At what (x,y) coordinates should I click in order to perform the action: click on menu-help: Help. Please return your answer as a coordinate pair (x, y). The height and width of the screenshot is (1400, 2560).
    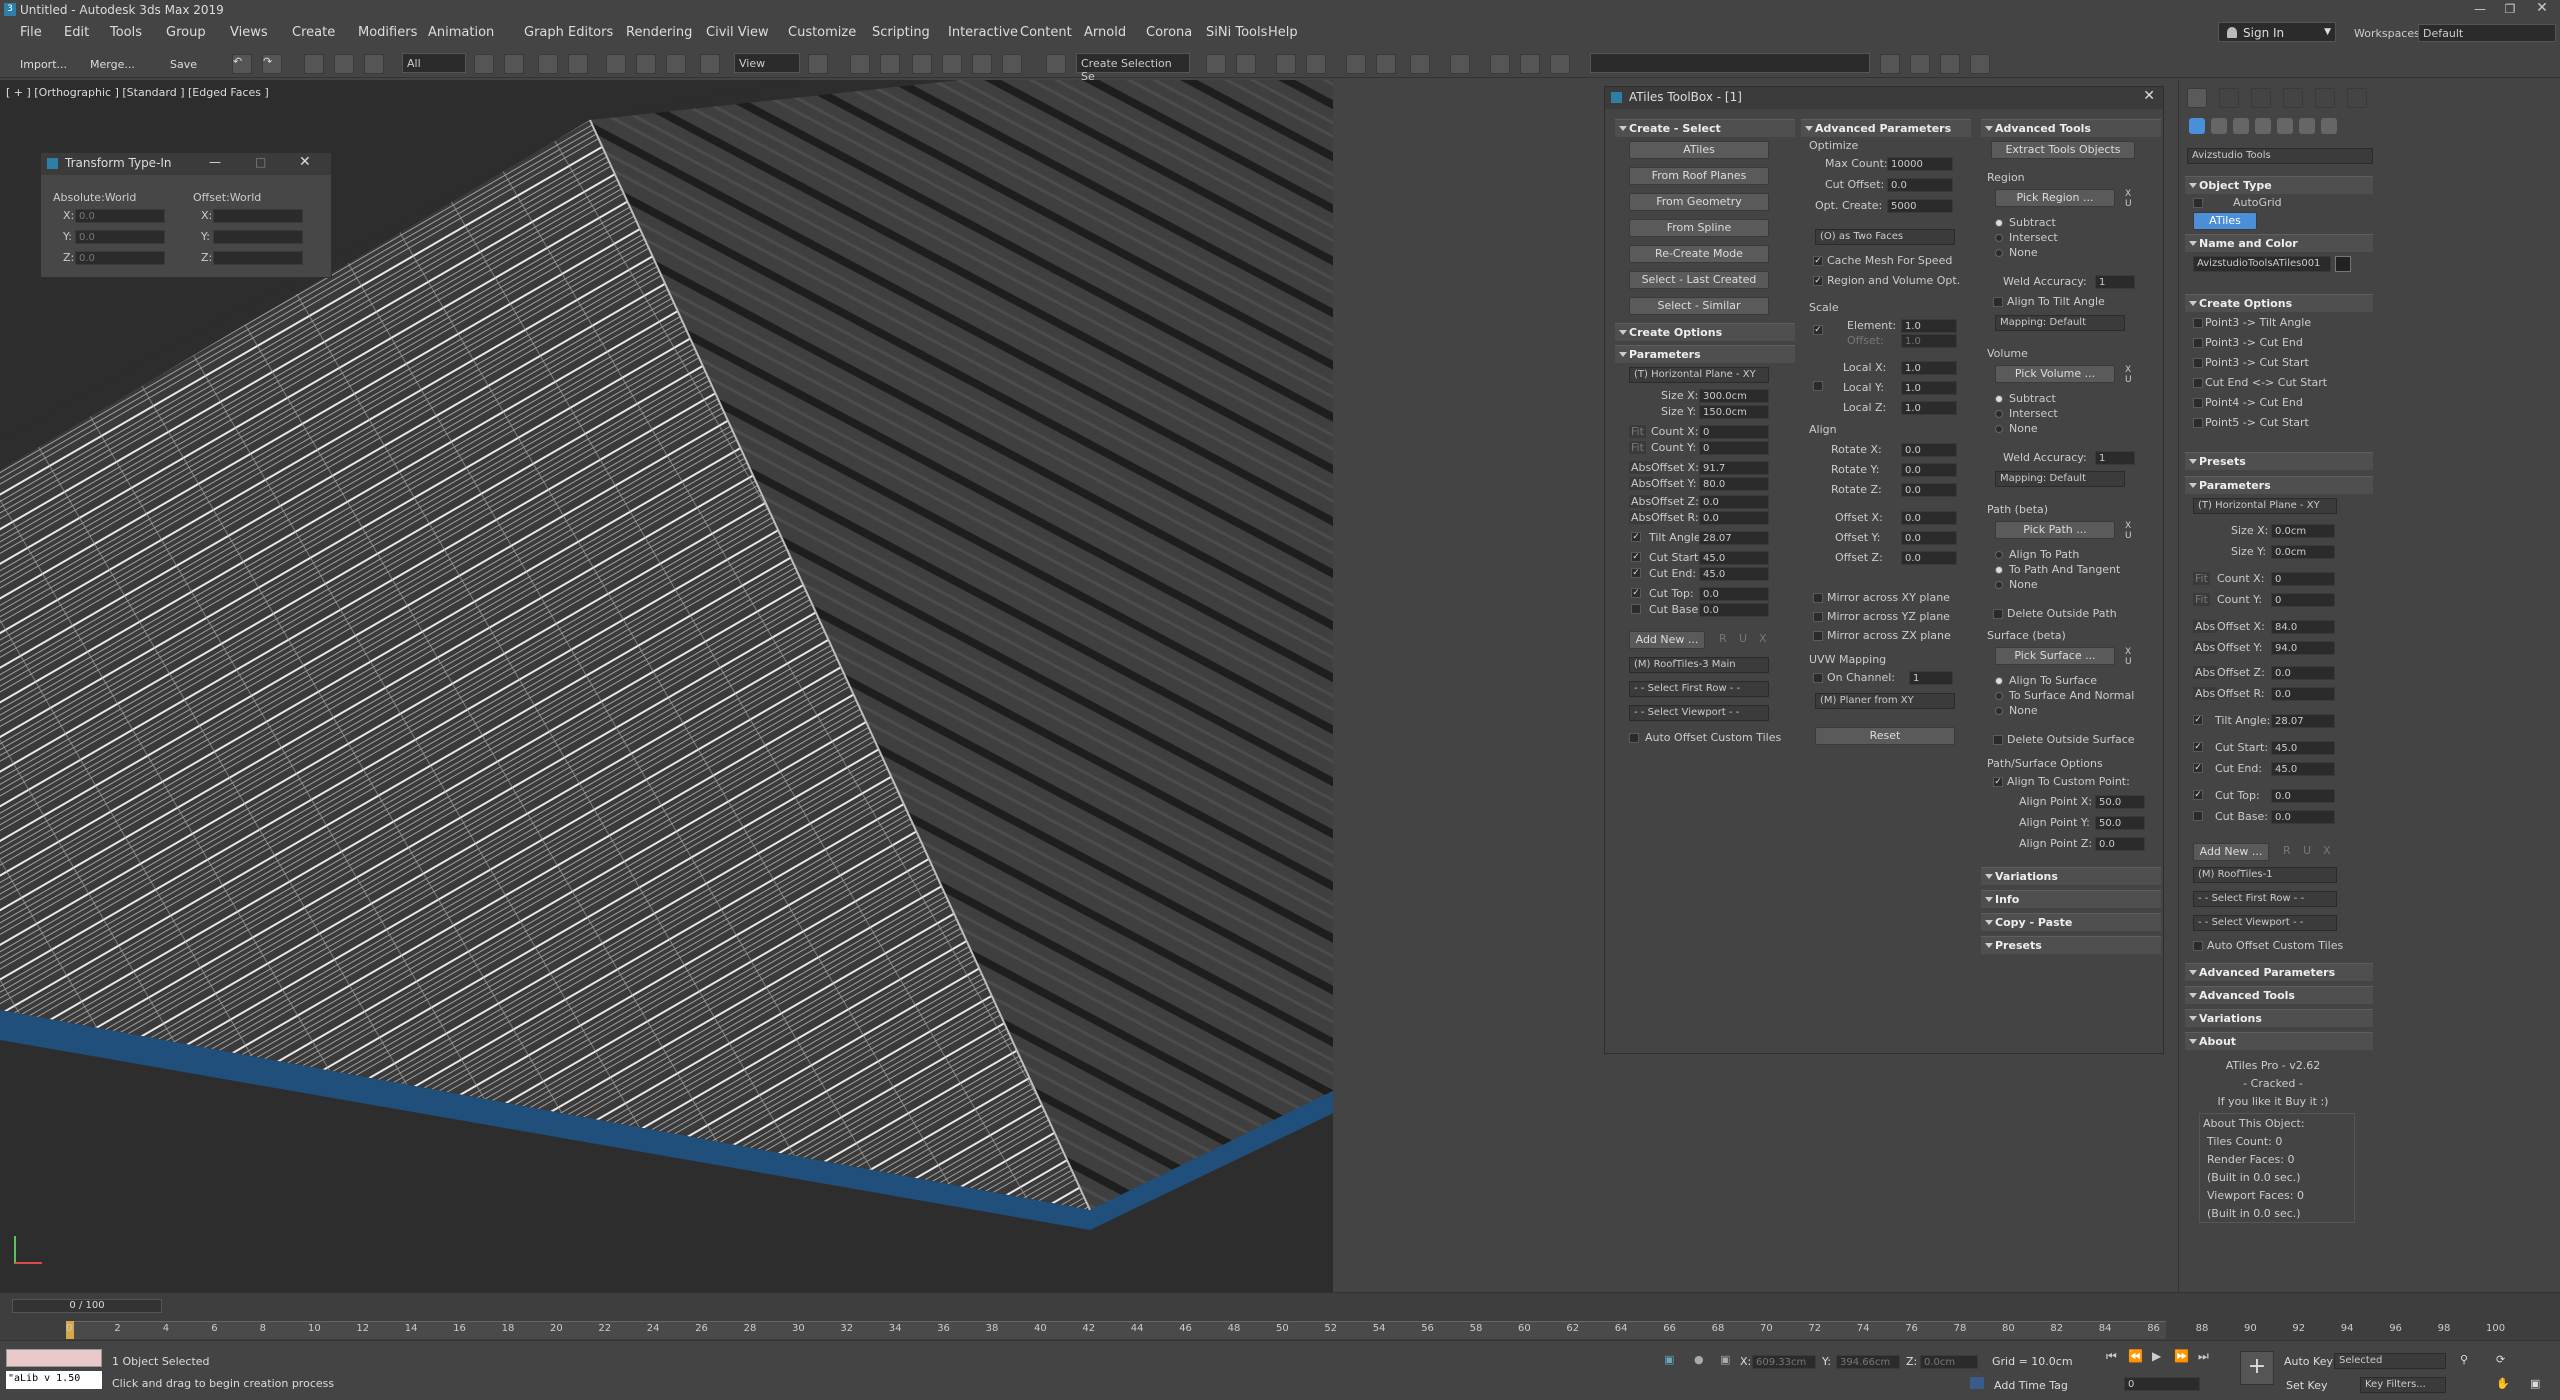
    Looking at the image, I should click on (1283, 32).